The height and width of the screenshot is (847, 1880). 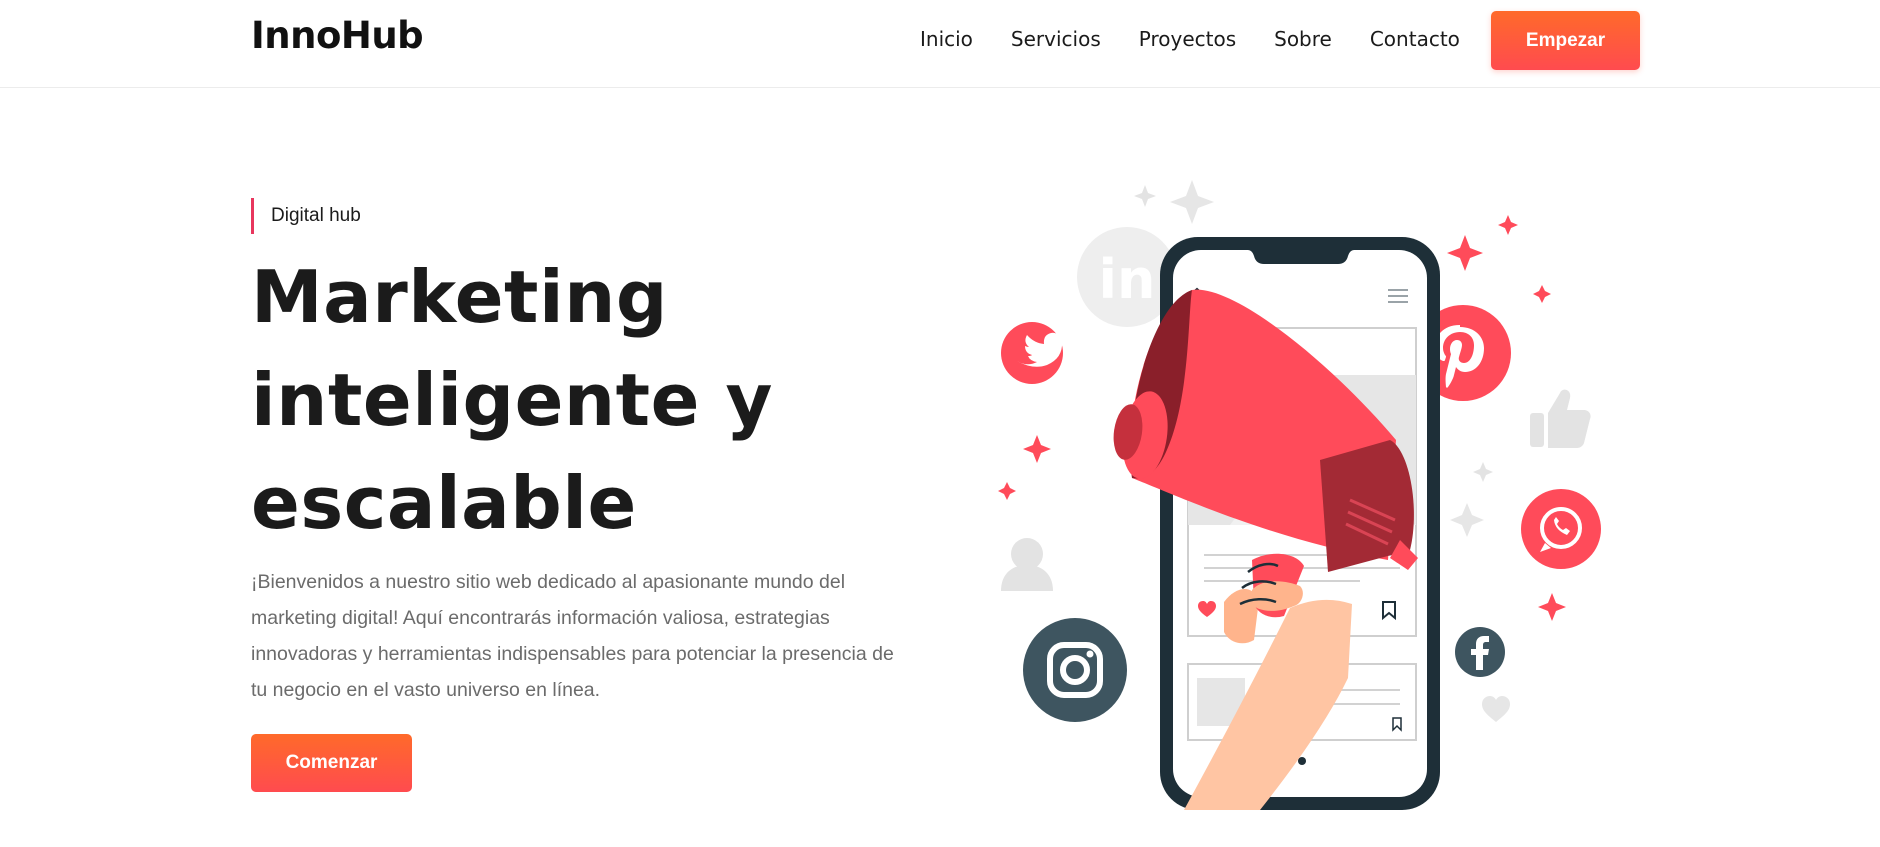 What do you see at coordinates (459, 297) in the screenshot?
I see `headline-line: Marketing` at bounding box center [459, 297].